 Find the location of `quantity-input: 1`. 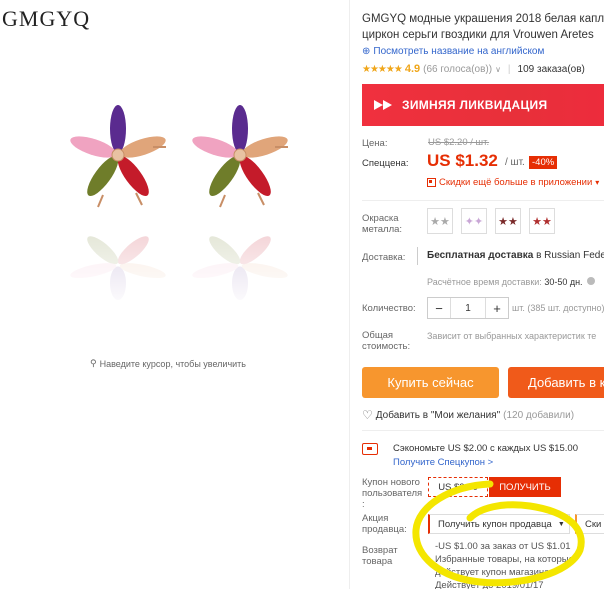

quantity-input: 1 is located at coordinates (468, 308).